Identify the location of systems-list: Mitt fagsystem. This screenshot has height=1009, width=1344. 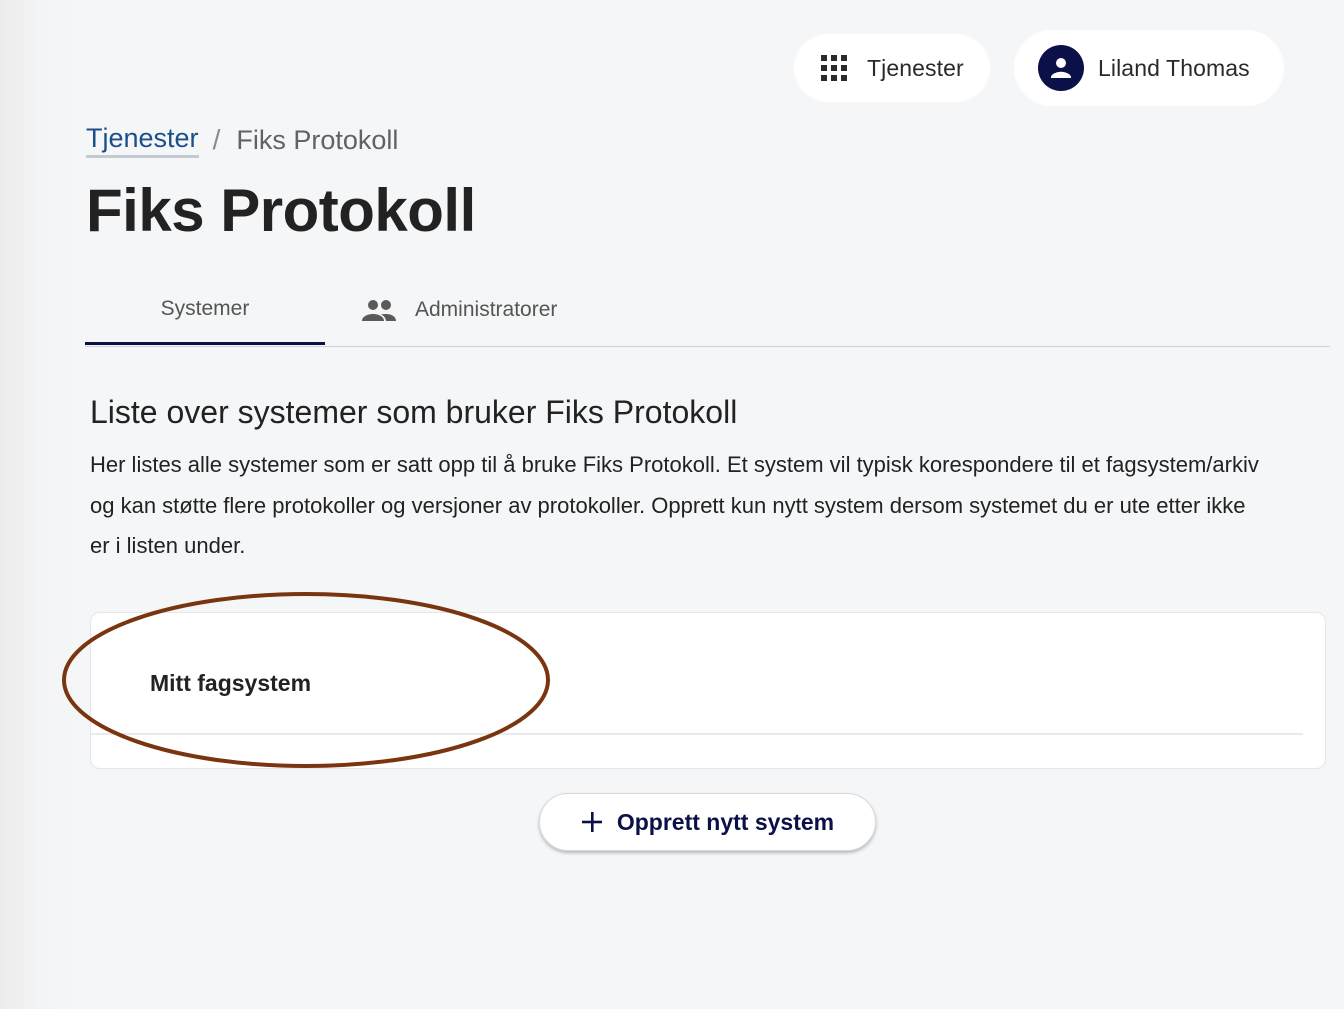
(708, 690).